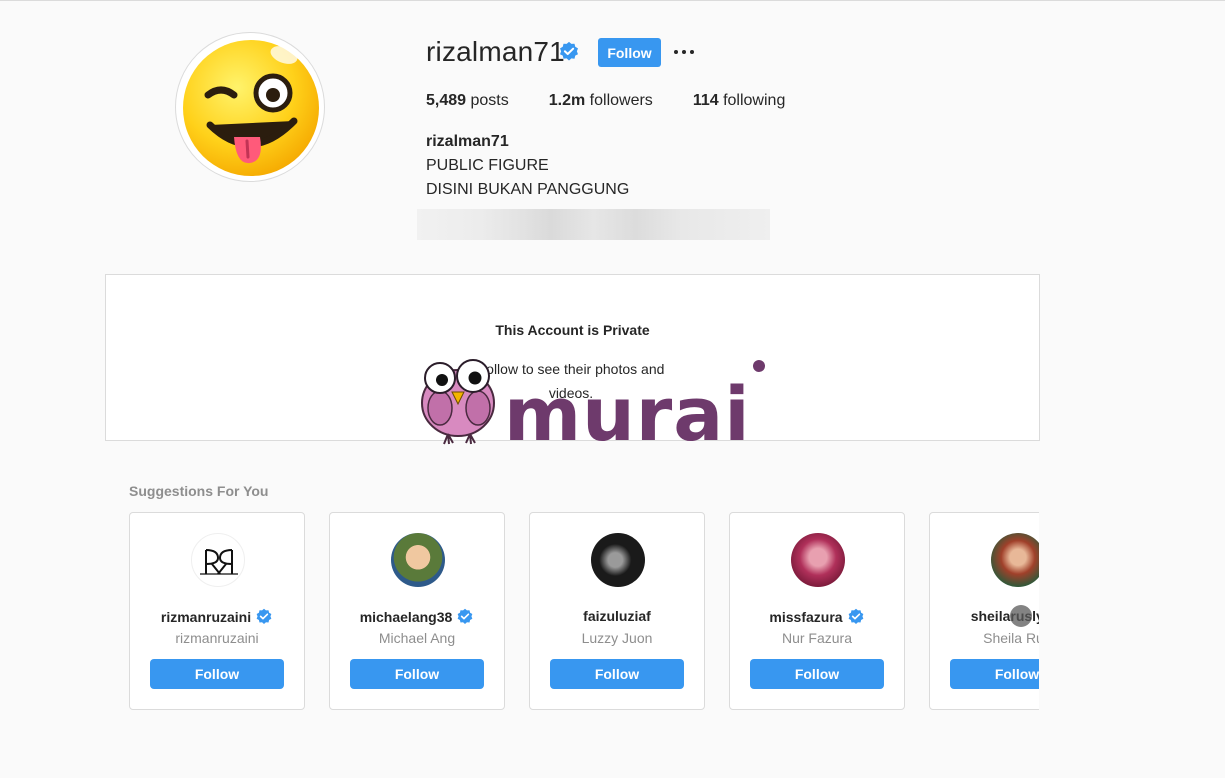 This screenshot has width=1225, height=778. Describe the element at coordinates (593, 224) in the screenshot. I see `blurred-link` at that location.